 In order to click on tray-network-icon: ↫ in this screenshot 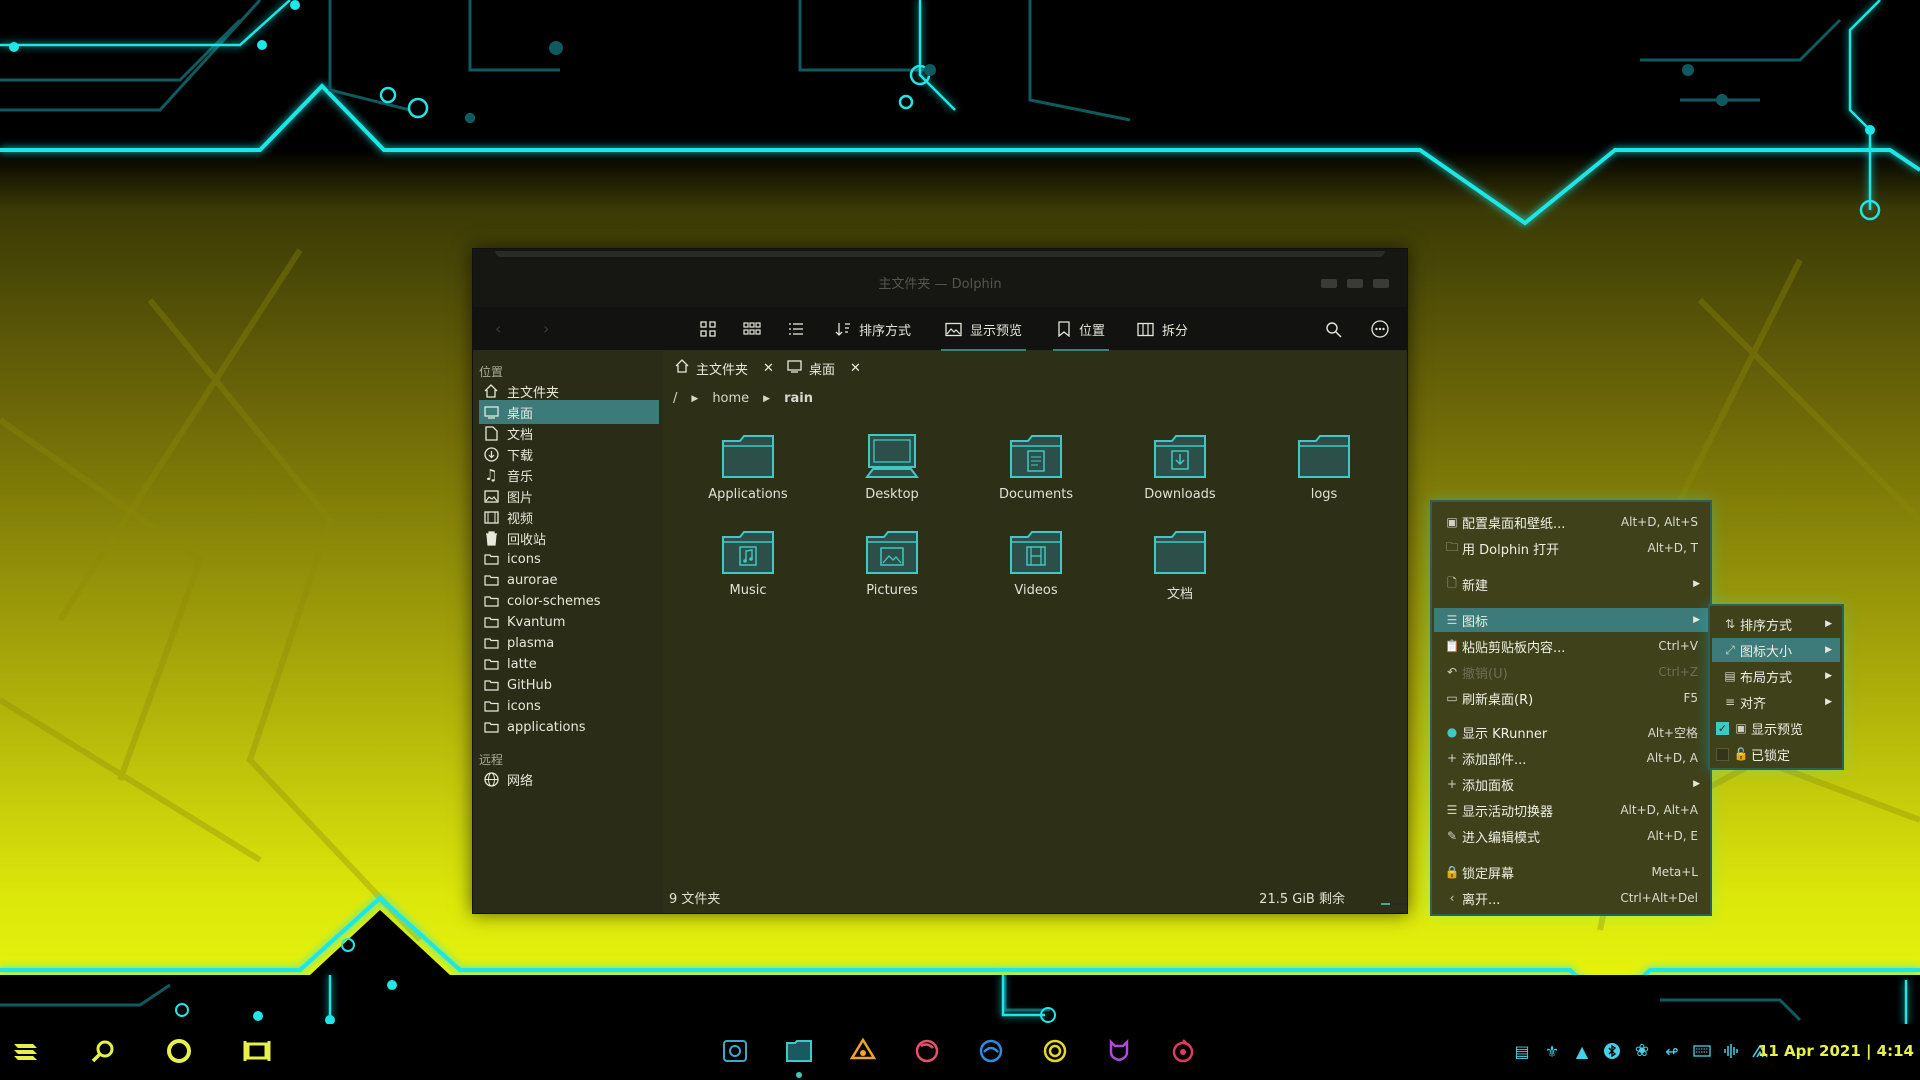, I will do `click(1672, 1051)`.